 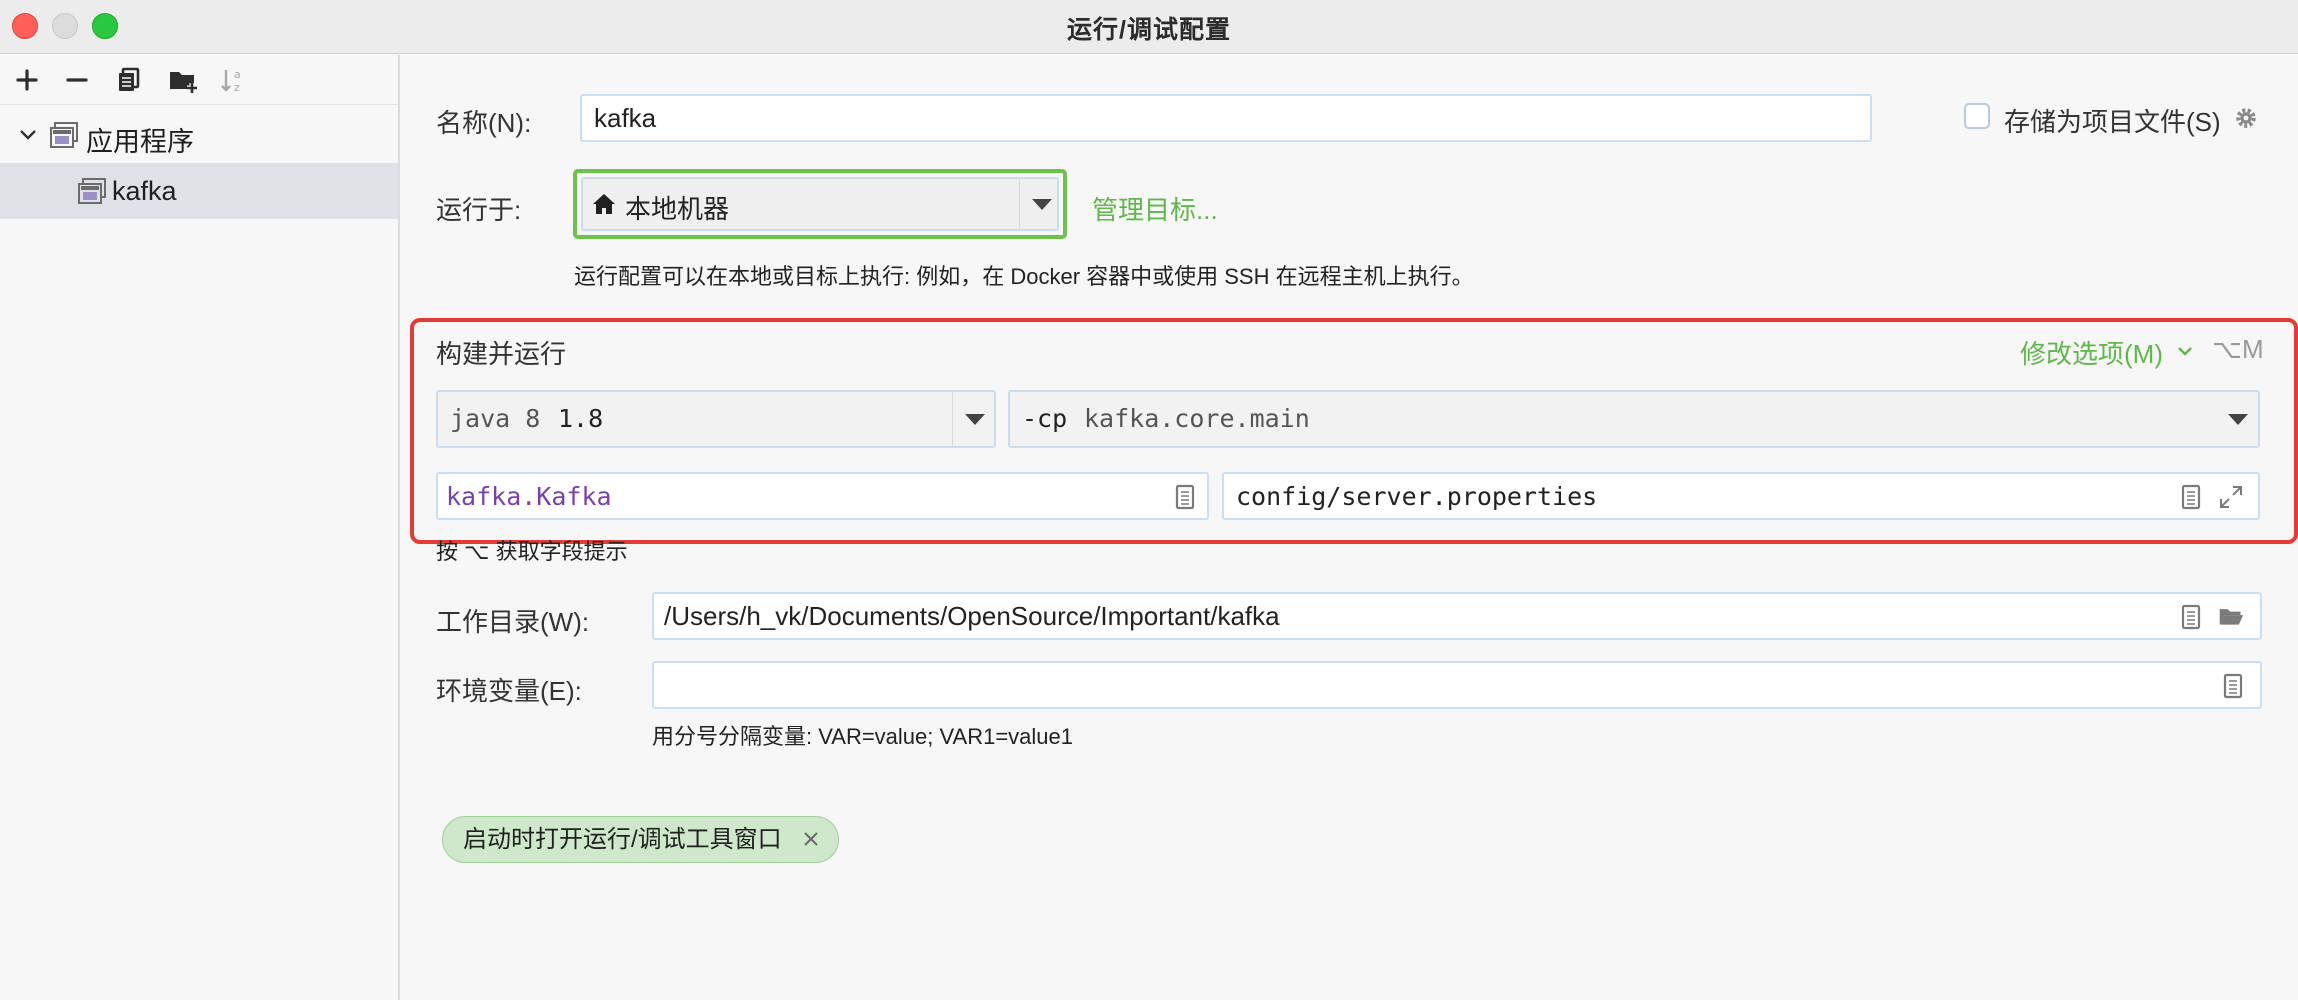 What do you see at coordinates (495, 418) in the screenshot?
I see `jdk-prefix: java 8` at bounding box center [495, 418].